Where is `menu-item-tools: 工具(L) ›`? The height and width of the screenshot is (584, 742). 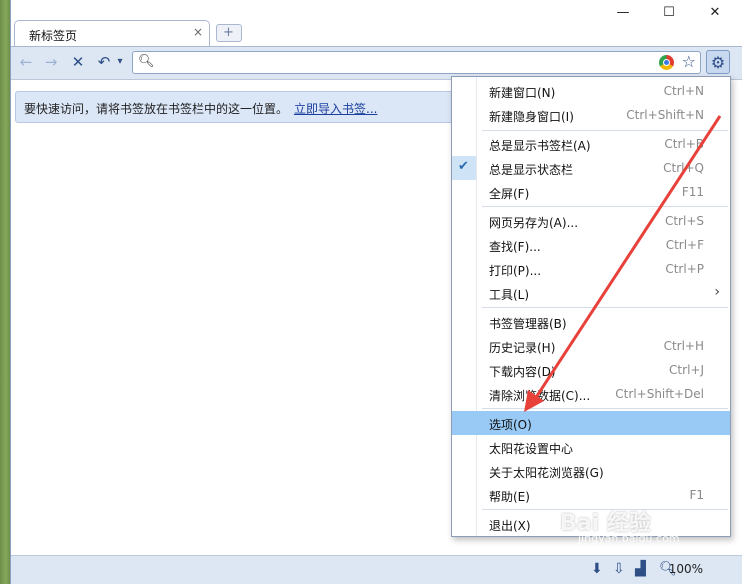 menu-item-tools: 工具(L) › is located at coordinates (591, 293).